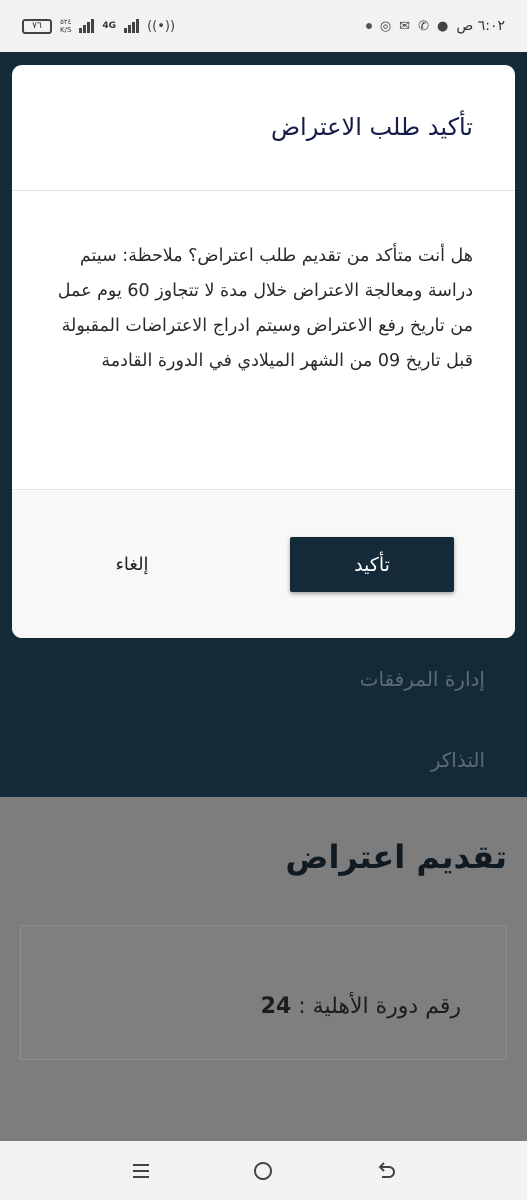  I want to click on clock: ٦:٠٢ ص, so click(480, 26).